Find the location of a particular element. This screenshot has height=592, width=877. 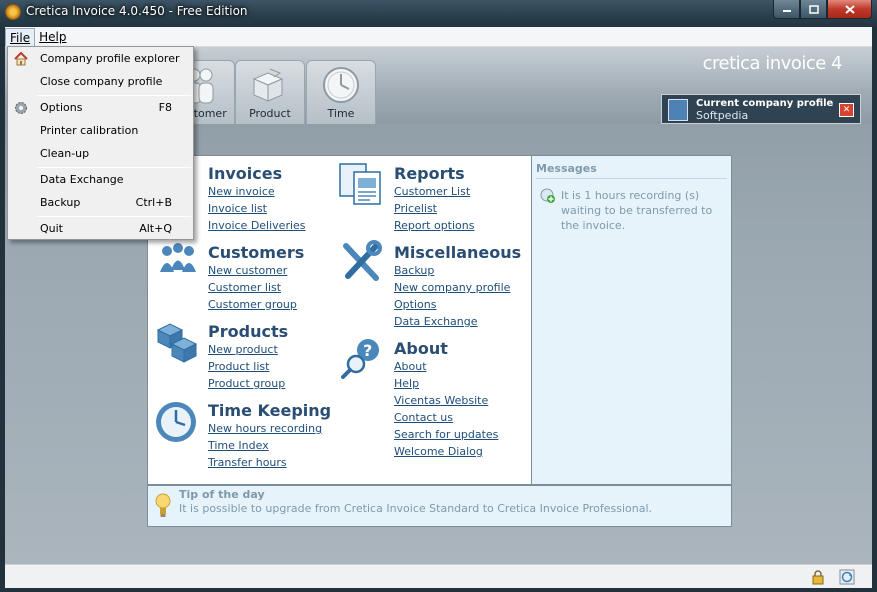

tab-label: Product is located at coordinates (270, 113).